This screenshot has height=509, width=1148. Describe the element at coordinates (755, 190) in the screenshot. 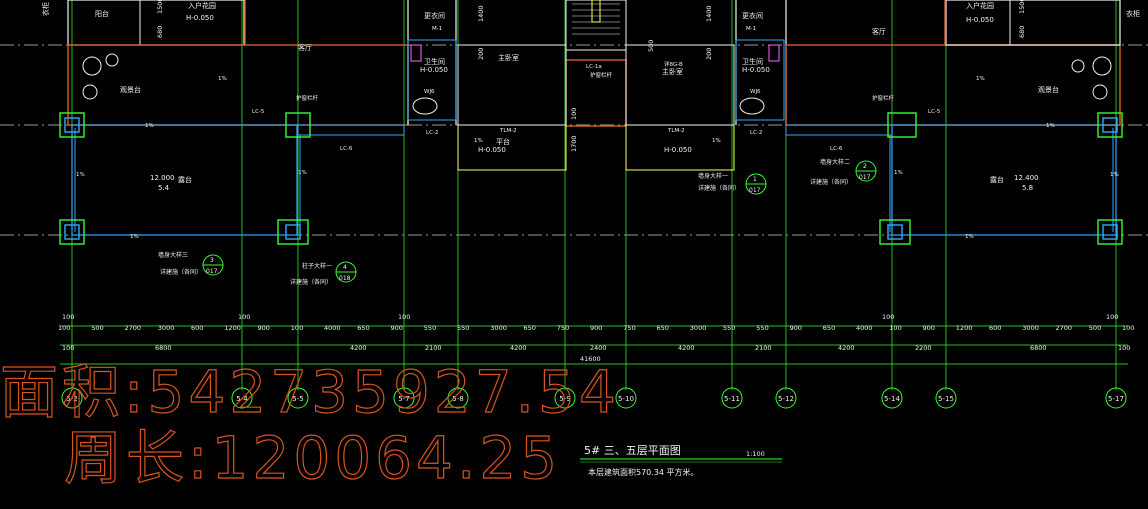

I see `svg-text: 017` at that location.